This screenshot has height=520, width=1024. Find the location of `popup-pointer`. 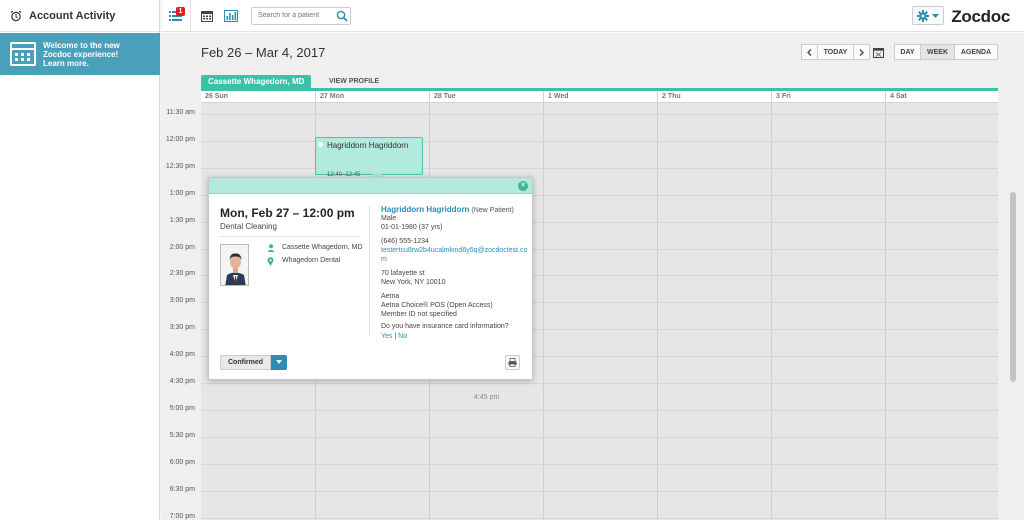

popup-pointer is located at coordinates (377, 173).